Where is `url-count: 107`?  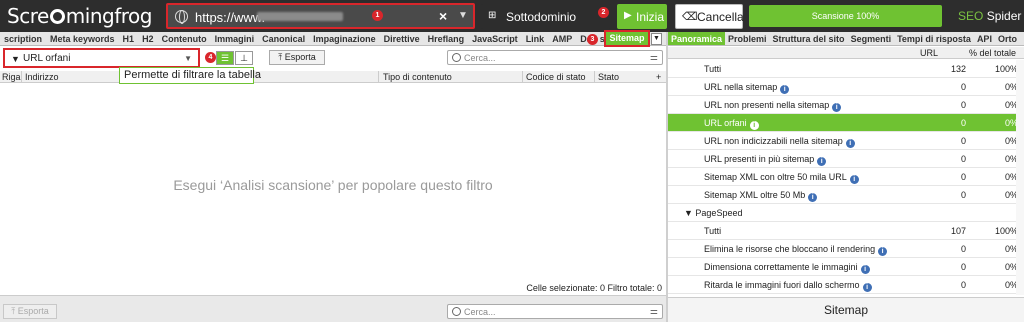 url-count: 107 is located at coordinates (958, 231).